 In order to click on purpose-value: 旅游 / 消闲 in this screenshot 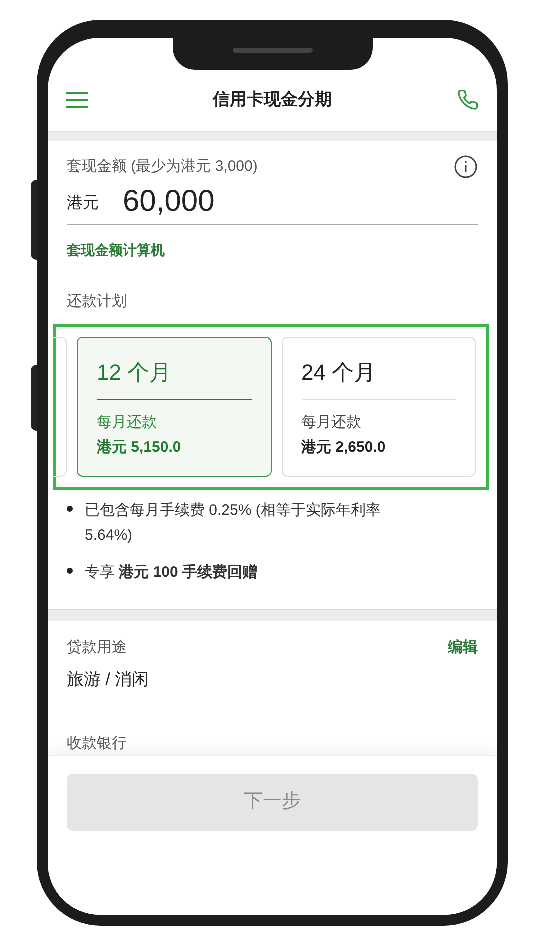, I will do `click(108, 680)`.